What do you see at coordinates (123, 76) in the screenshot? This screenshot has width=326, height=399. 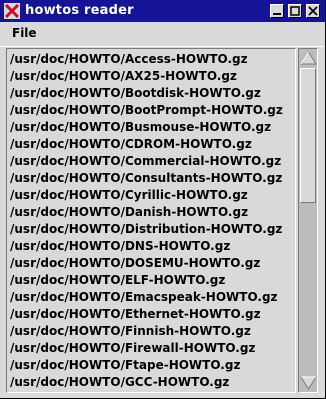 I see `list-item: /usr/doc/HOWTO/AX25-HOWTO.gz` at bounding box center [123, 76].